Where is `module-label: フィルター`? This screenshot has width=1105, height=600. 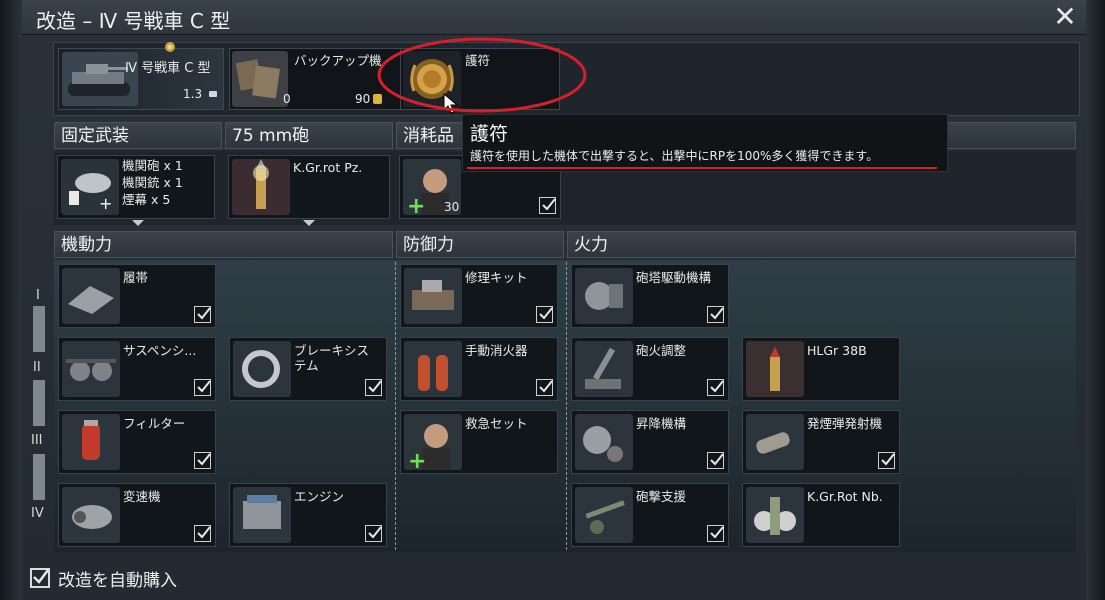 module-label: フィルター is located at coordinates (154, 423).